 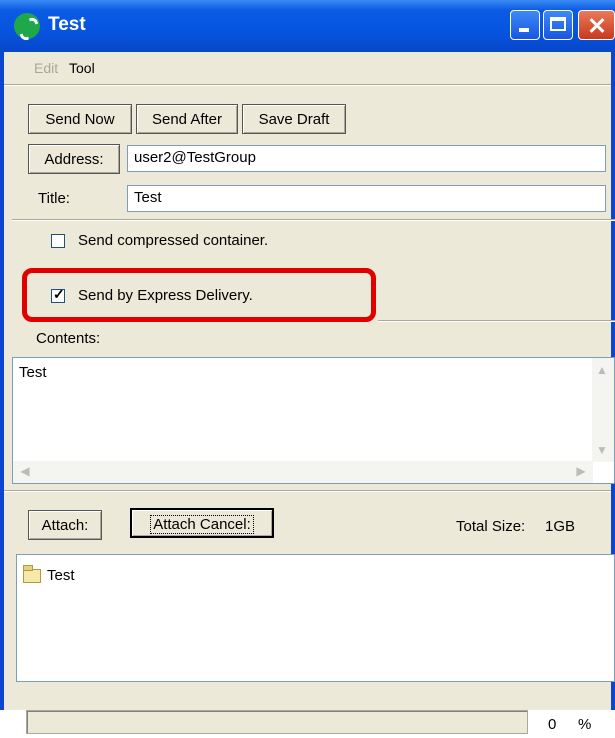 I want to click on menu-bar: Edit Tool, so click(x=307, y=66).